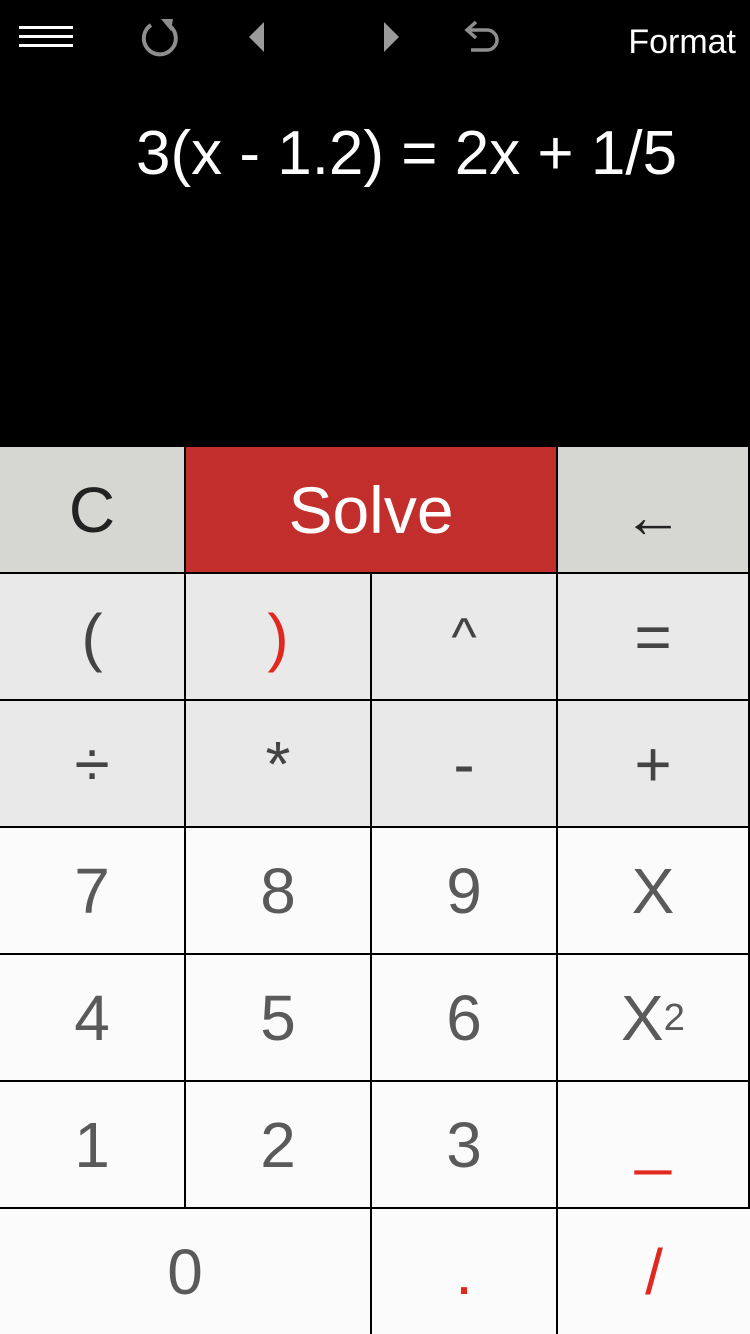 The image size is (750, 1334). I want to click on hamburger-menu-icon, so click(46, 36).